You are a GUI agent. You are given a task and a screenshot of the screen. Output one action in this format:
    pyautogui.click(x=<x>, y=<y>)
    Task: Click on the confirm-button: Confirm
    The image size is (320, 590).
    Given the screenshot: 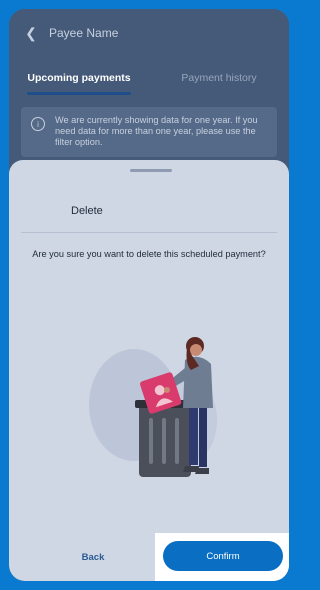 What is the action you would take?
    pyautogui.click(x=223, y=556)
    